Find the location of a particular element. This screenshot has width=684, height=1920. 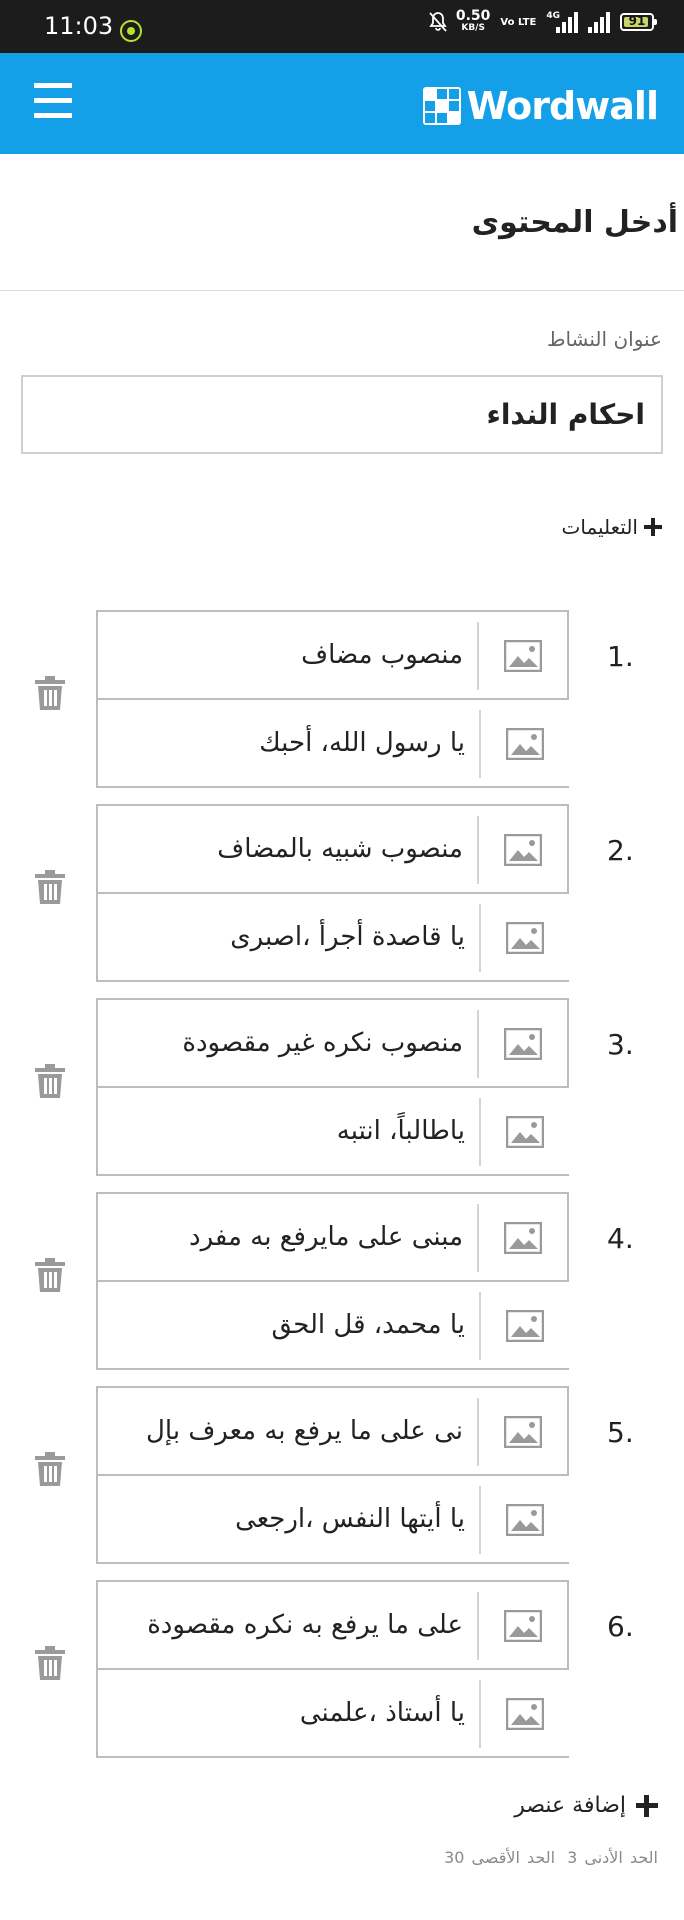

item-answer-input: يا أستاذ ،علمنى is located at coordinates (284, 1713).